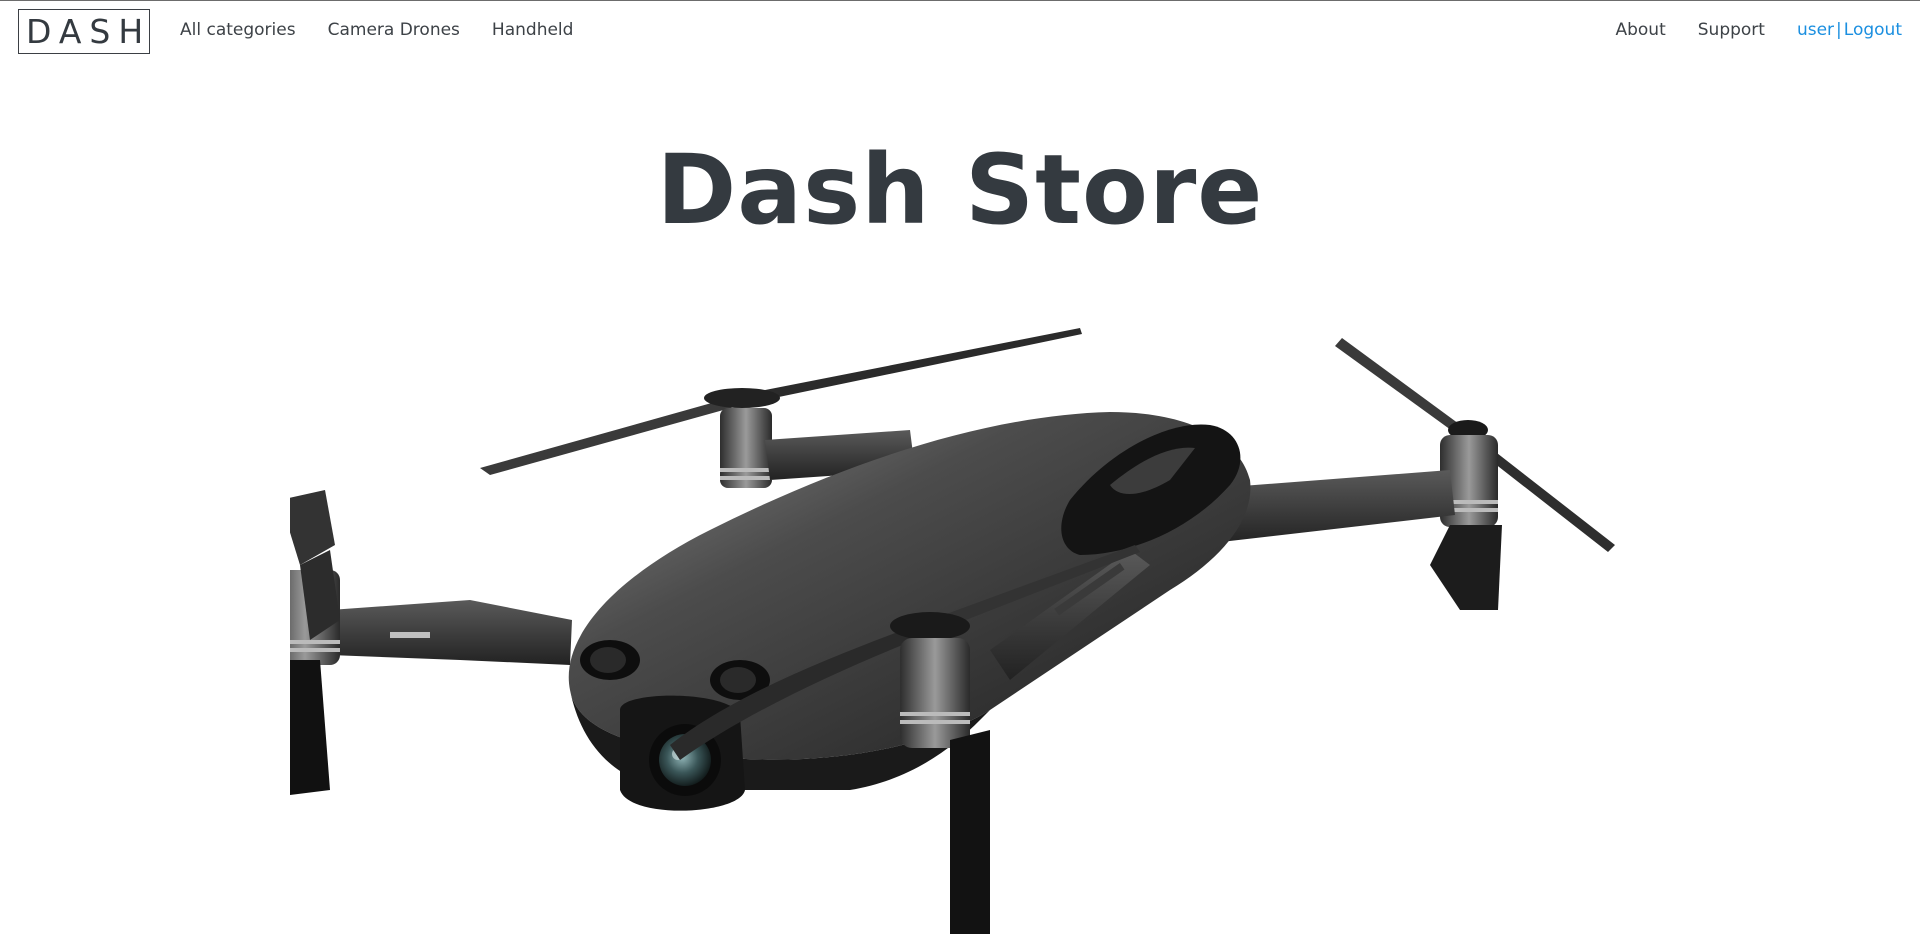  Describe the element at coordinates (1873, 30) in the screenshot. I see `logout-link: Logout` at that location.